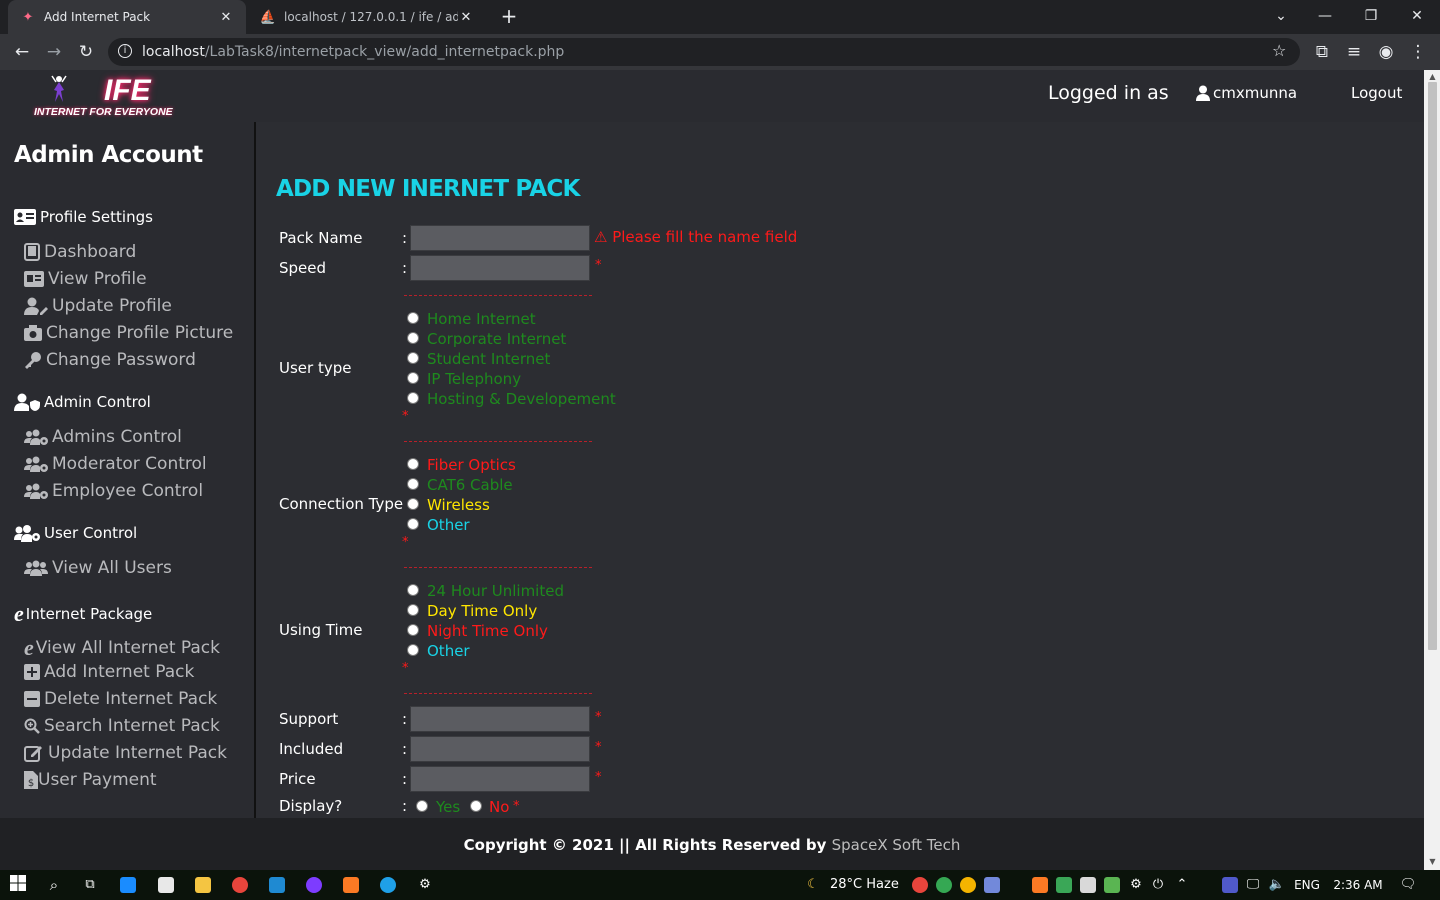  What do you see at coordinates (98, 306) in the screenshot?
I see `sidebar-item-update-profile: Update Profile` at bounding box center [98, 306].